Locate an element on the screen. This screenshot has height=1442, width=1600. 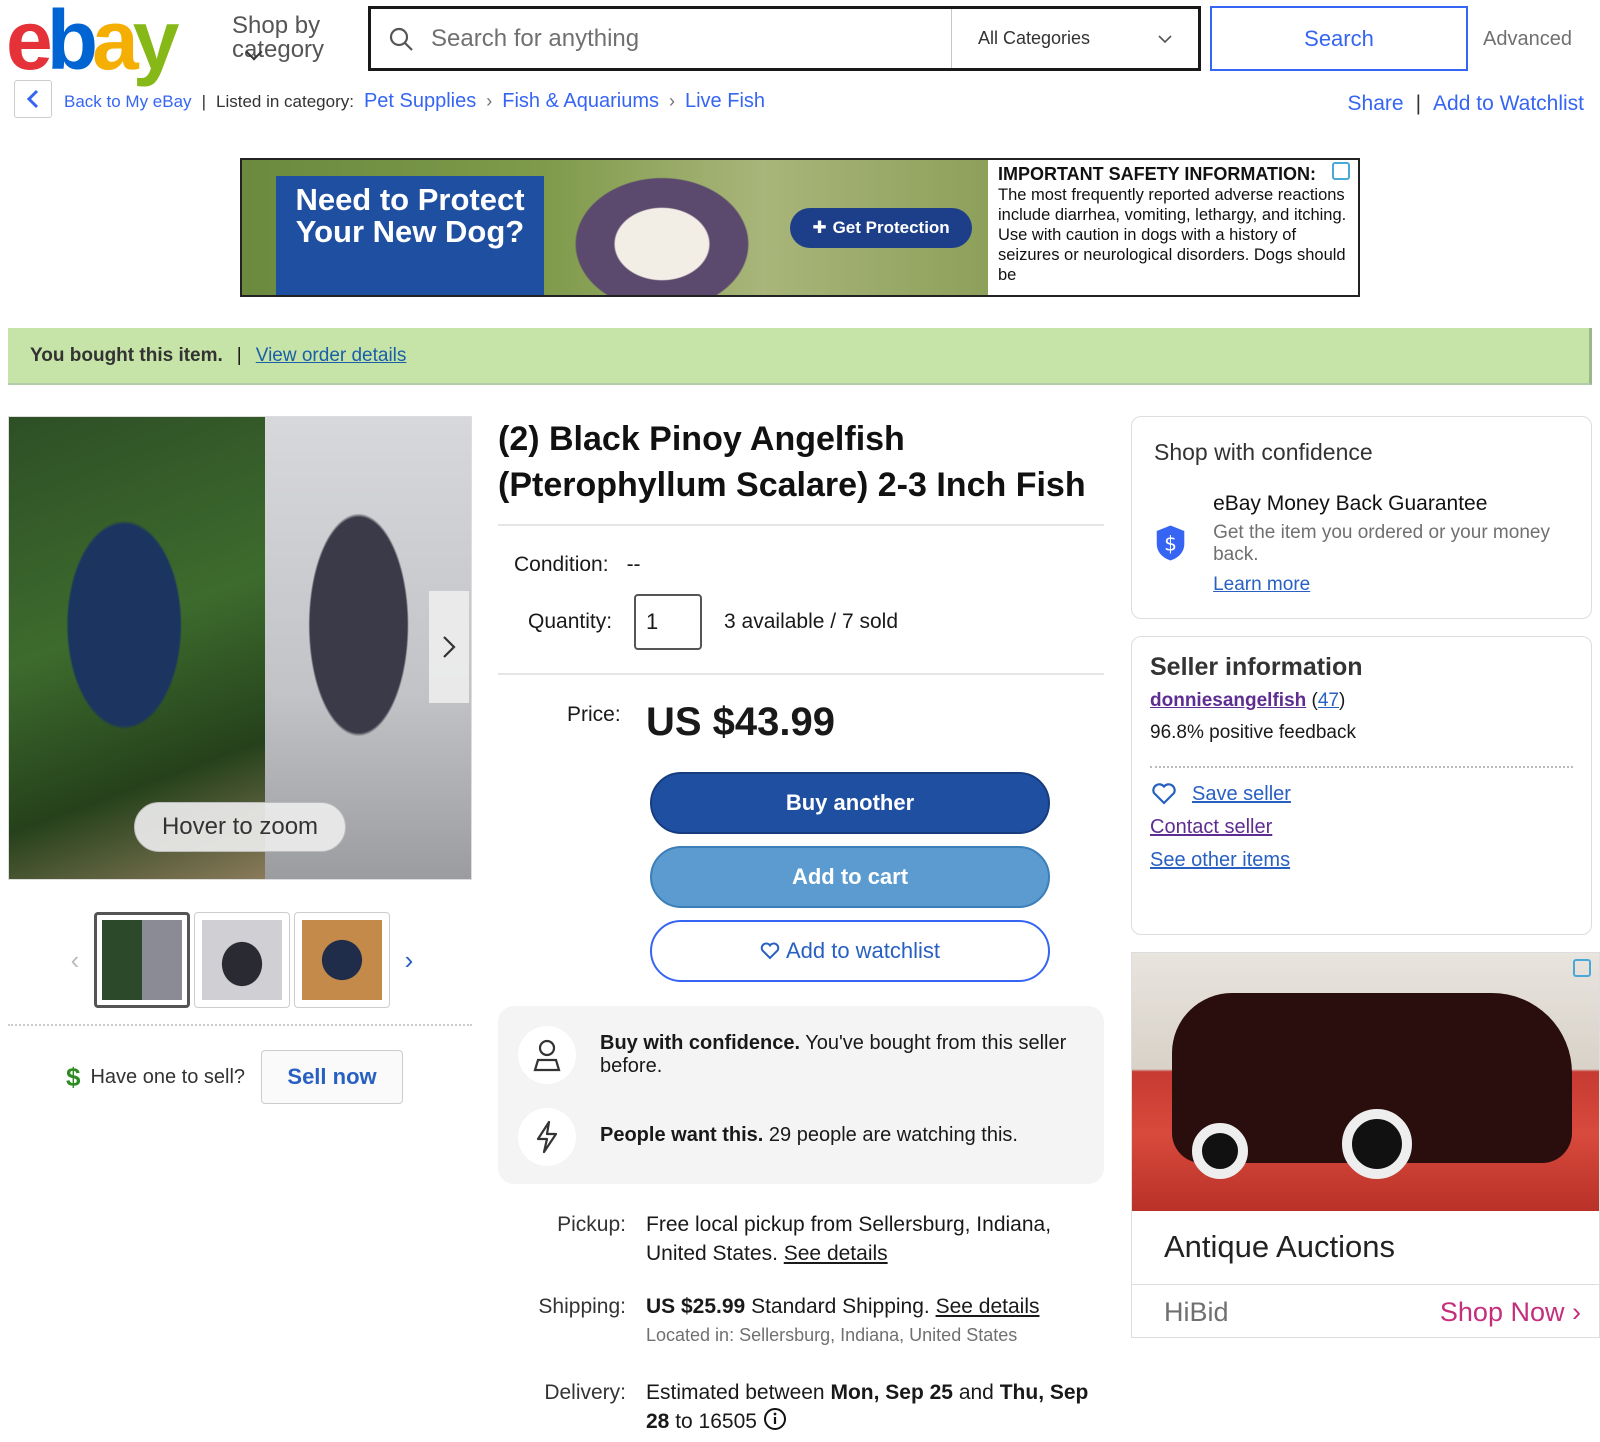
see-other-items-row: See other items is located at coordinates (1361, 860).